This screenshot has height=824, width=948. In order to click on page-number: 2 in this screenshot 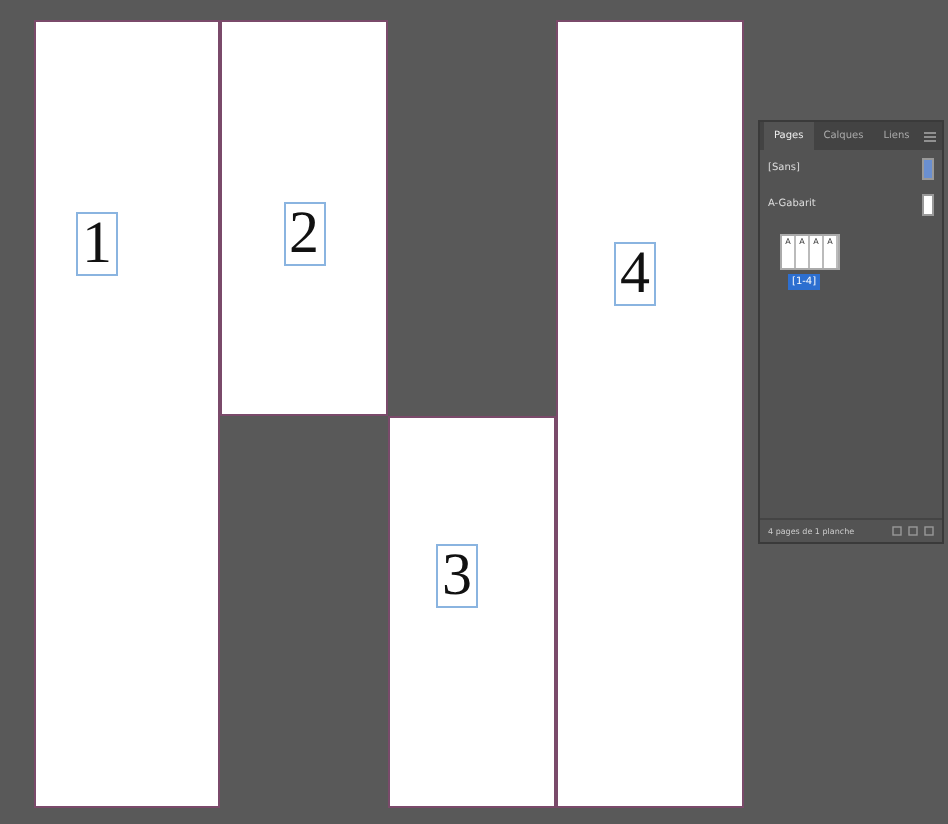, I will do `click(304, 234)`.